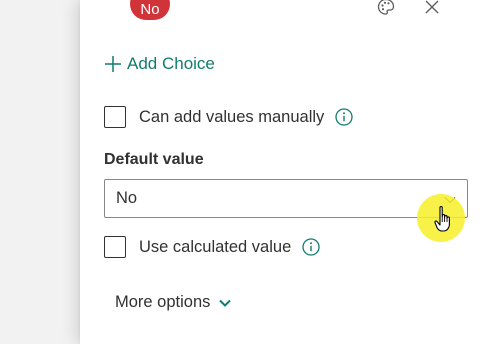 The width and height of the screenshot is (499, 344). I want to click on choice-chip-label: No, so click(150, 9).